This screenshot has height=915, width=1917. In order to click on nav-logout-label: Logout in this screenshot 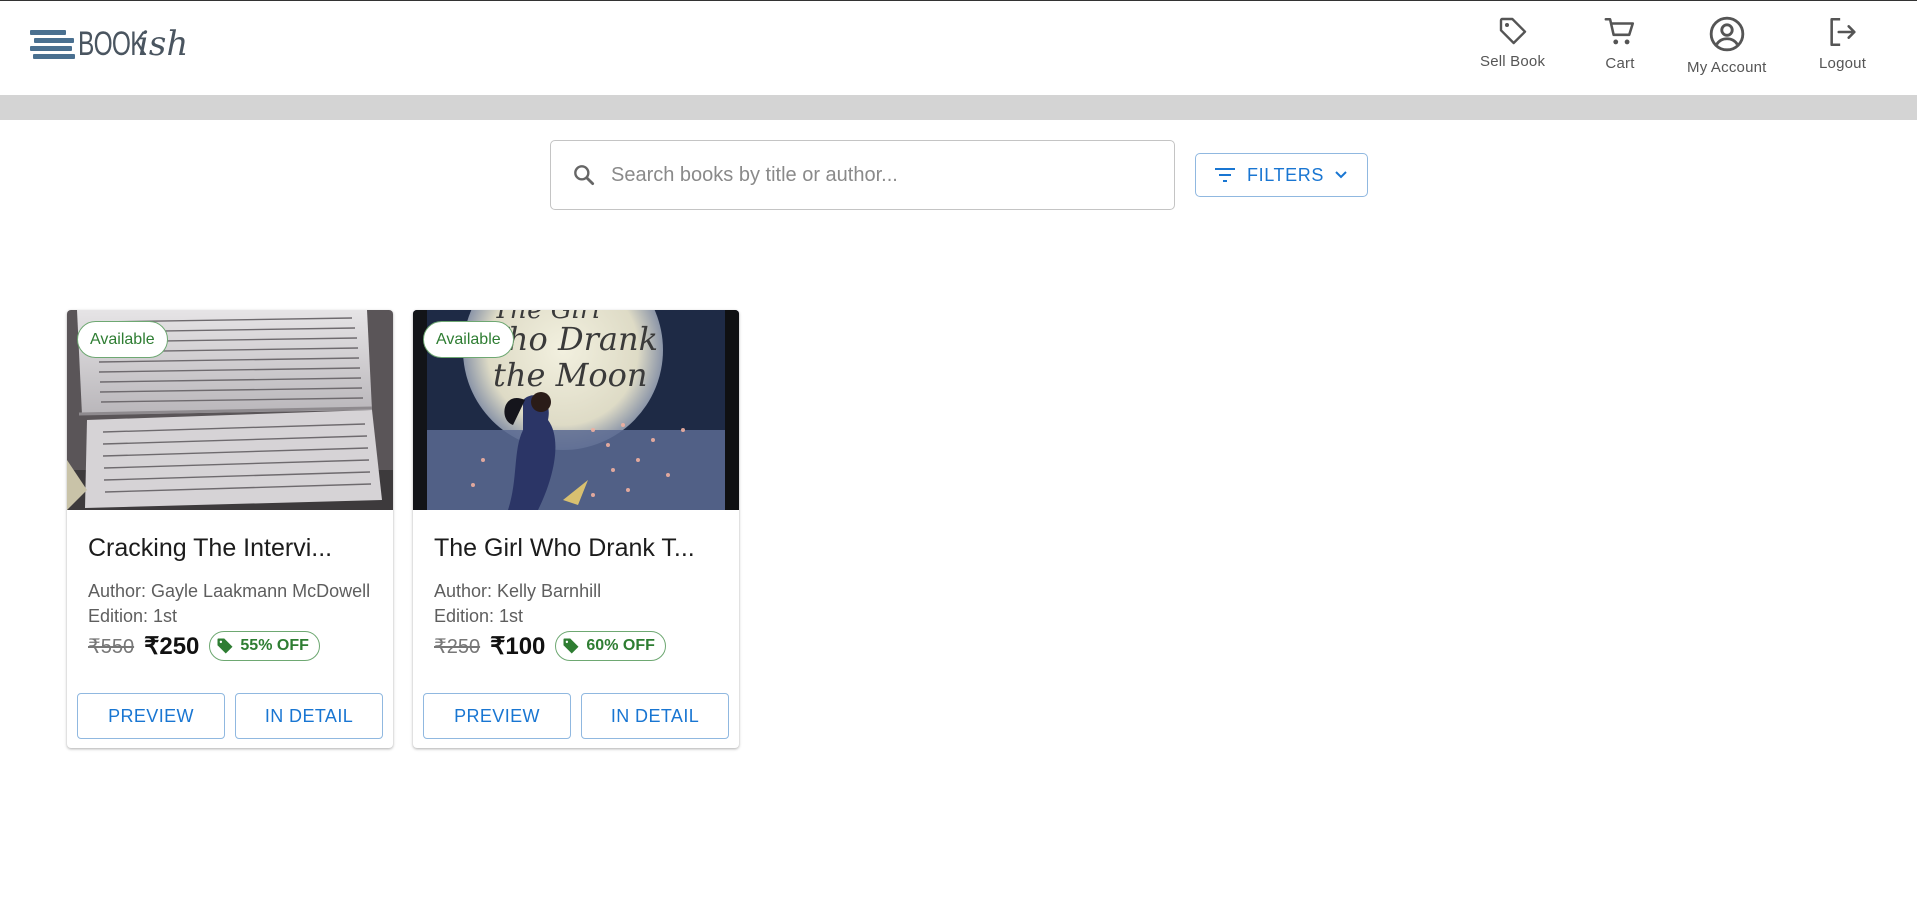, I will do `click(1843, 63)`.